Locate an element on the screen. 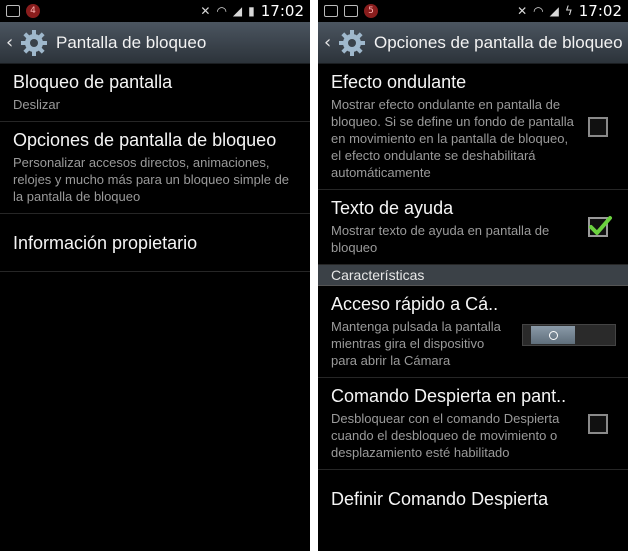  switch-thumb is located at coordinates (553, 335).